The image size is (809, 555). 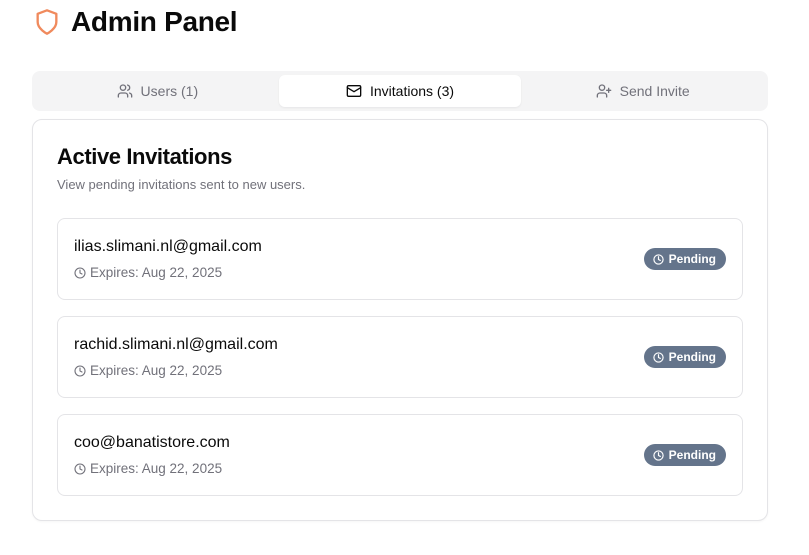 I want to click on tab-users: Users (1), so click(x=157, y=91).